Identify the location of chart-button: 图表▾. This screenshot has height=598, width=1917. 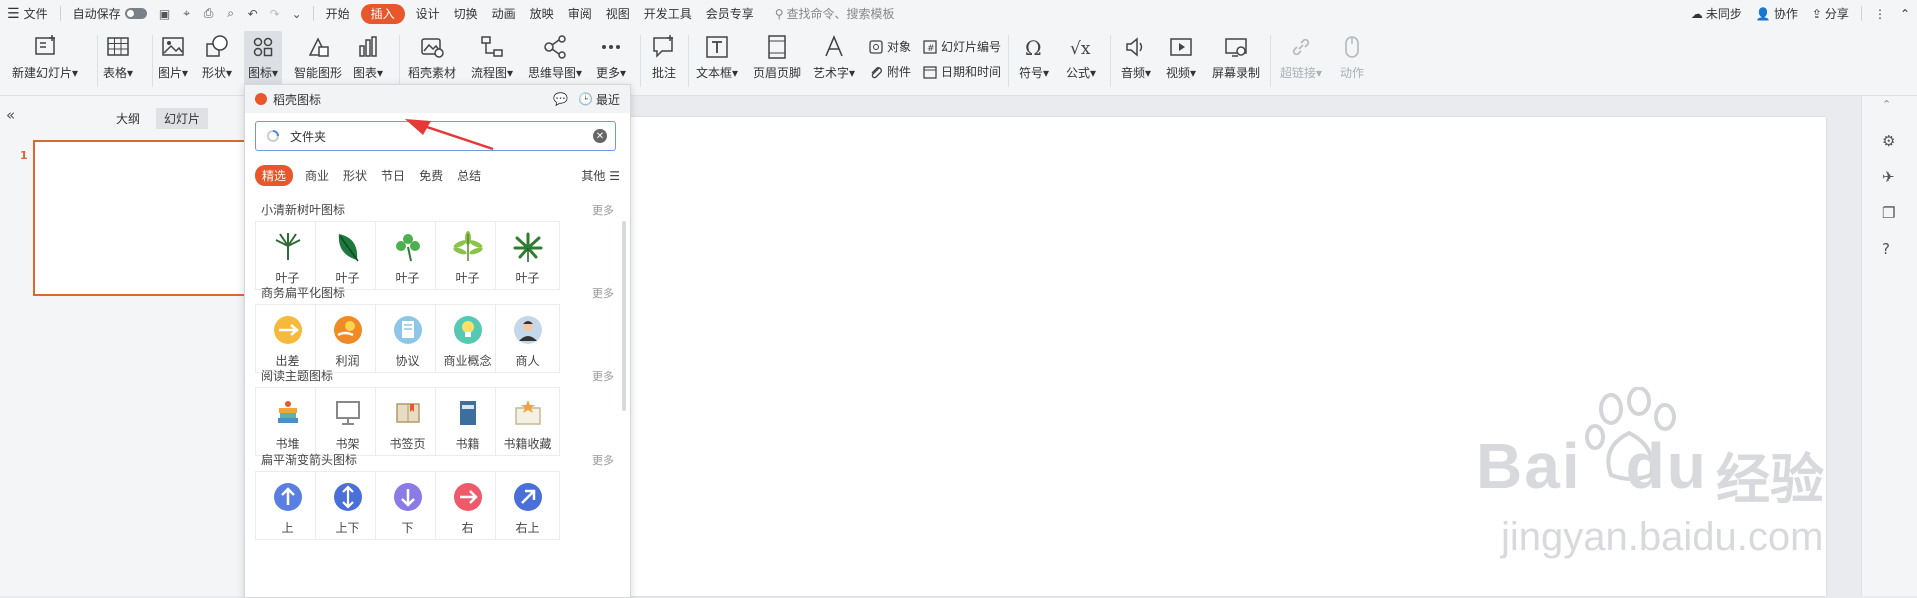
(368, 57).